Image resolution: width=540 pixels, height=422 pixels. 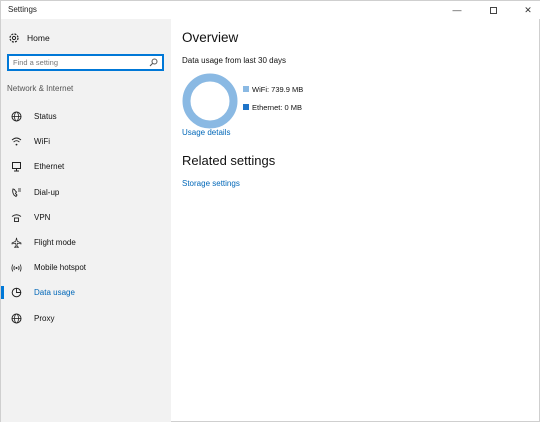 I want to click on window-title: Settings, so click(x=22, y=9).